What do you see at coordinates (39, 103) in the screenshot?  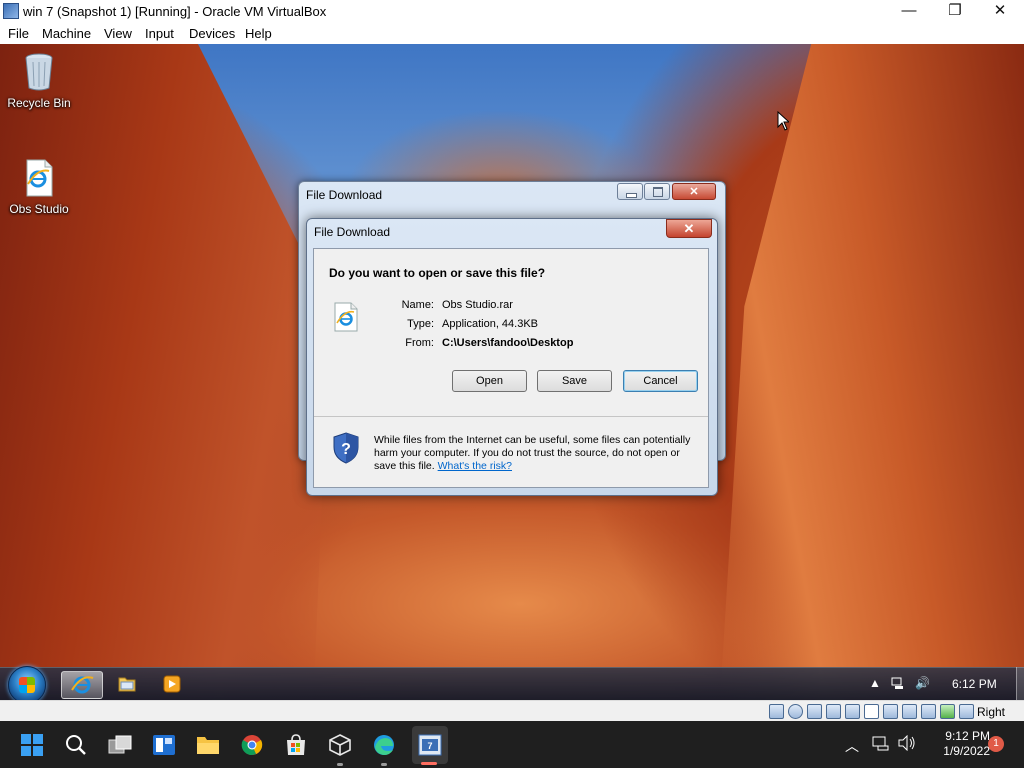 I see `desktop-icon-label: Recycle Bin` at bounding box center [39, 103].